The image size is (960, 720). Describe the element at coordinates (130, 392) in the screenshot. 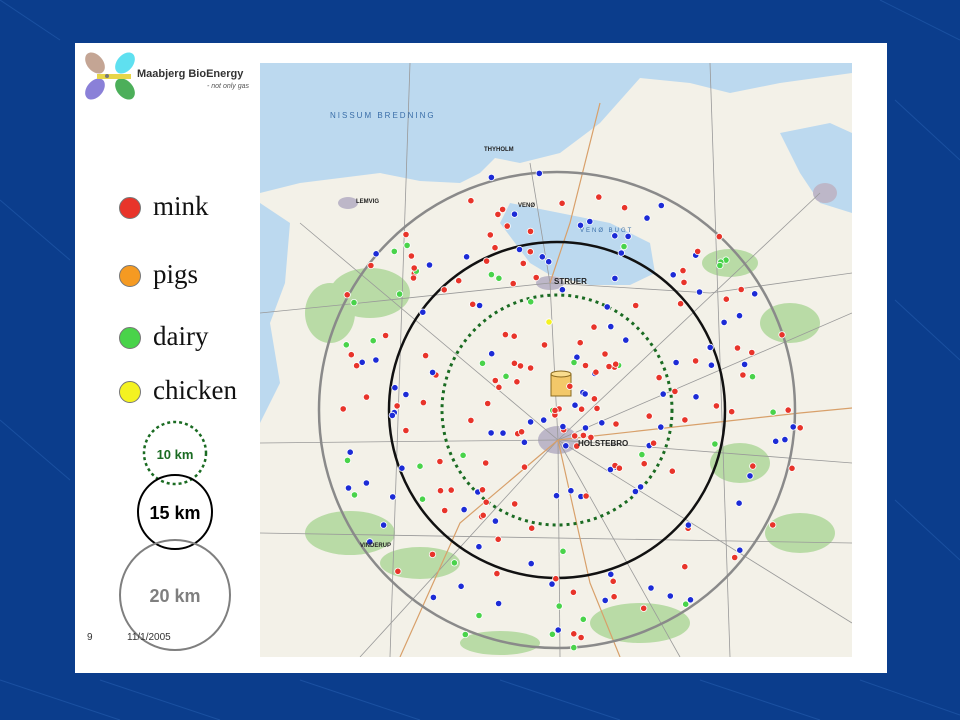

I see `chicken-dot-icon` at that location.